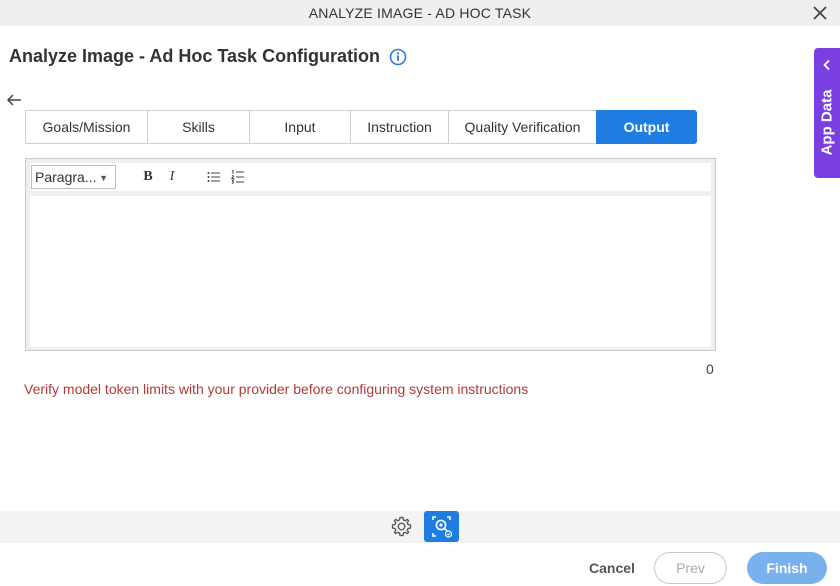 Image resolution: width=840 pixels, height=586 pixels. What do you see at coordinates (522, 127) in the screenshot?
I see `tab-quality-verification: Quality Verification` at bounding box center [522, 127].